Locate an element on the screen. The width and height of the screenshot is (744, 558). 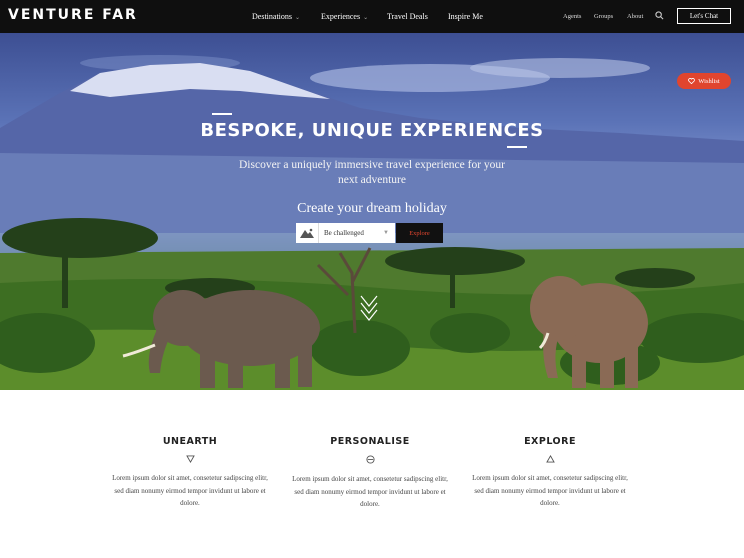
mountain-icon is located at coordinates (307, 233).